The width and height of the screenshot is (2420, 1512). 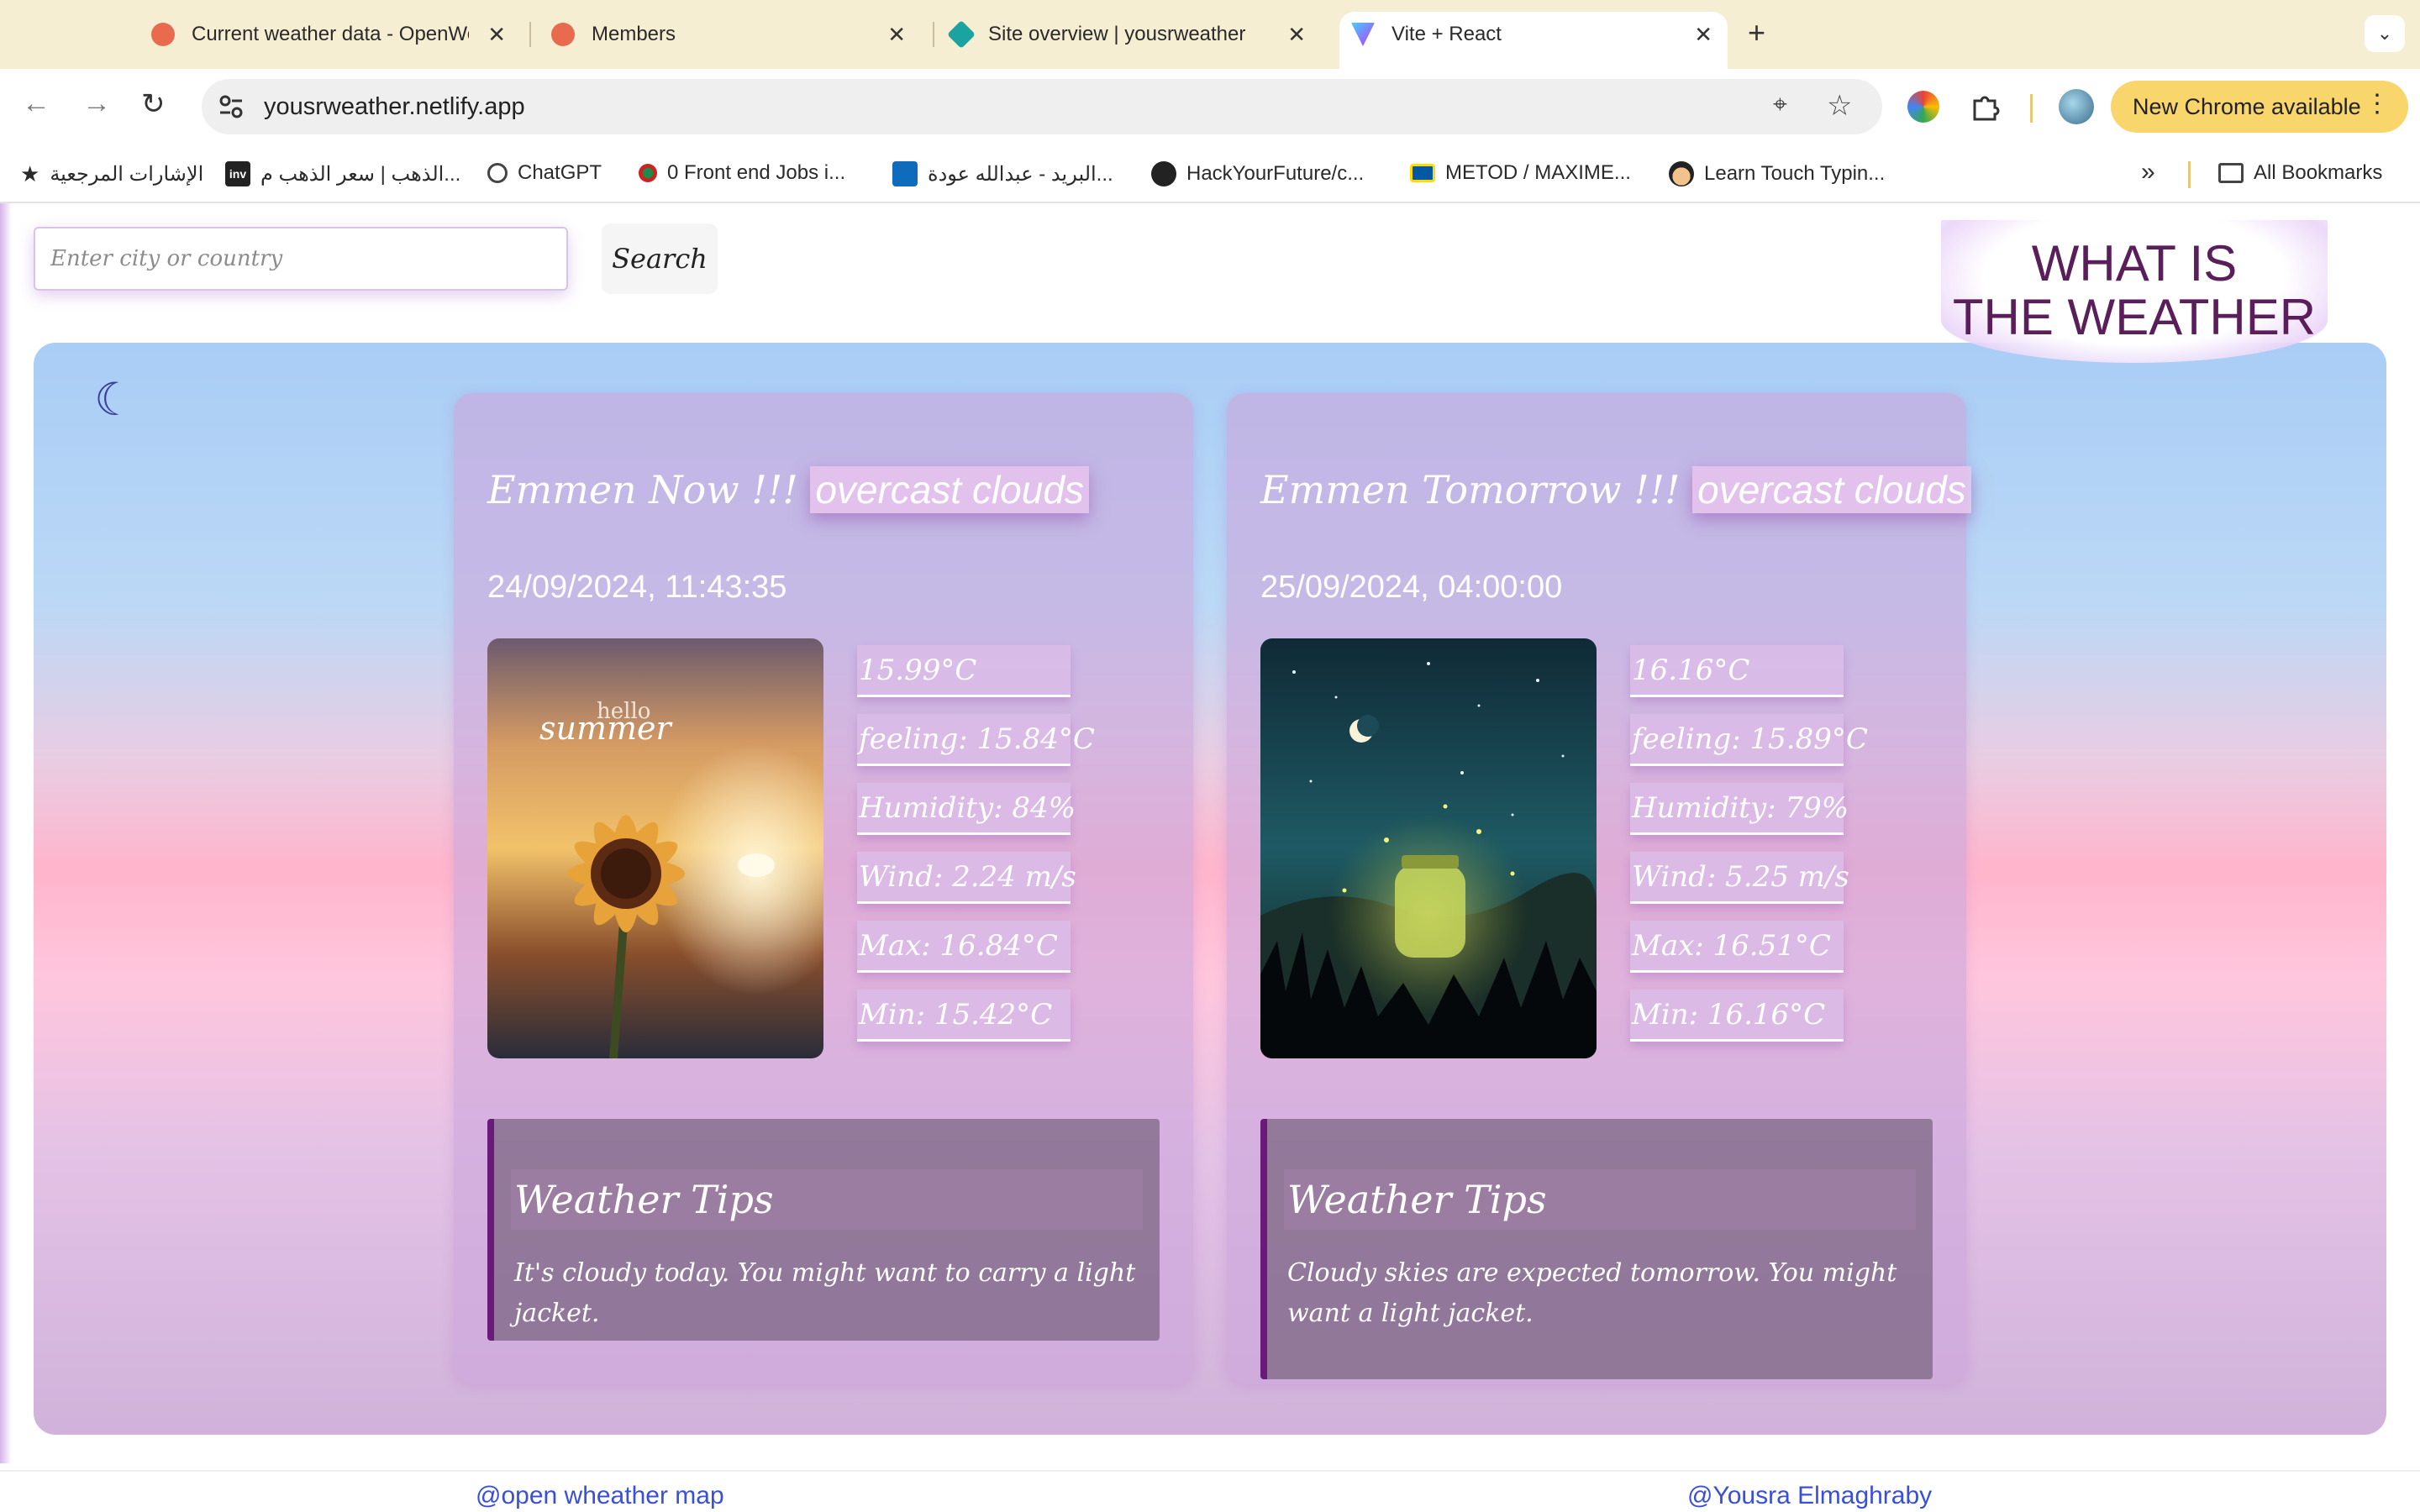 What do you see at coordinates (1042, 106) in the screenshot?
I see `address-bar: yousrweather.netlify.app ⌖ ☆` at bounding box center [1042, 106].